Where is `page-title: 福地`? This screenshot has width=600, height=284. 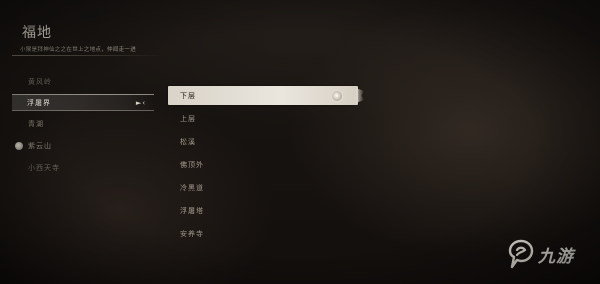 page-title: 福地 is located at coordinates (37, 33).